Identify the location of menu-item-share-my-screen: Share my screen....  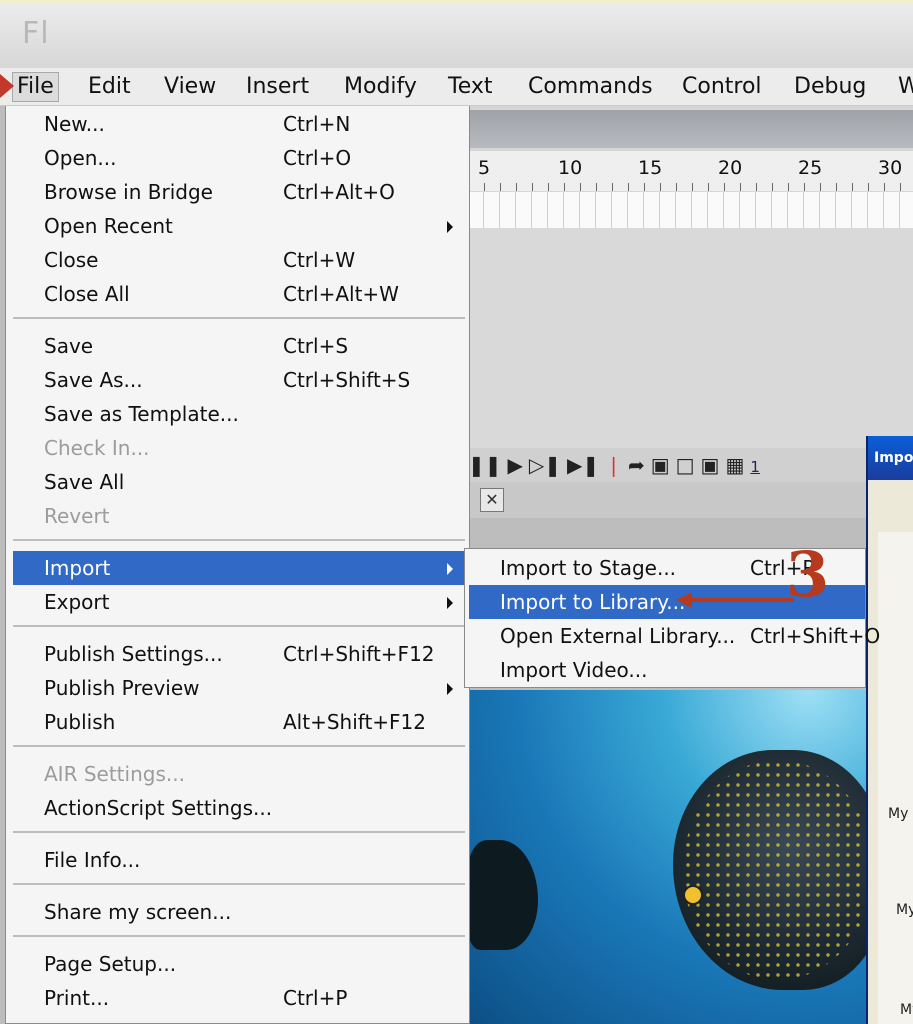
(239, 912).